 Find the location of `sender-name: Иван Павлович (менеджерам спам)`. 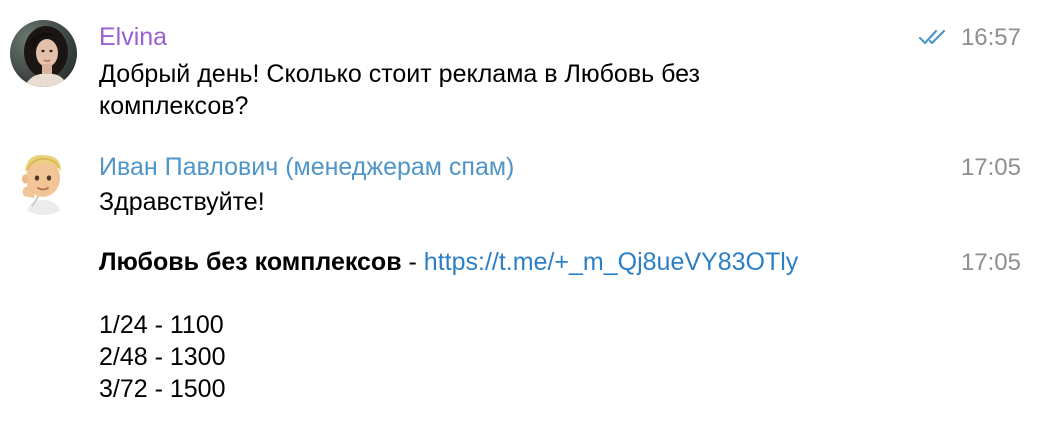

sender-name: Иван Павлович (менеджерам спам) is located at coordinates (306, 167).